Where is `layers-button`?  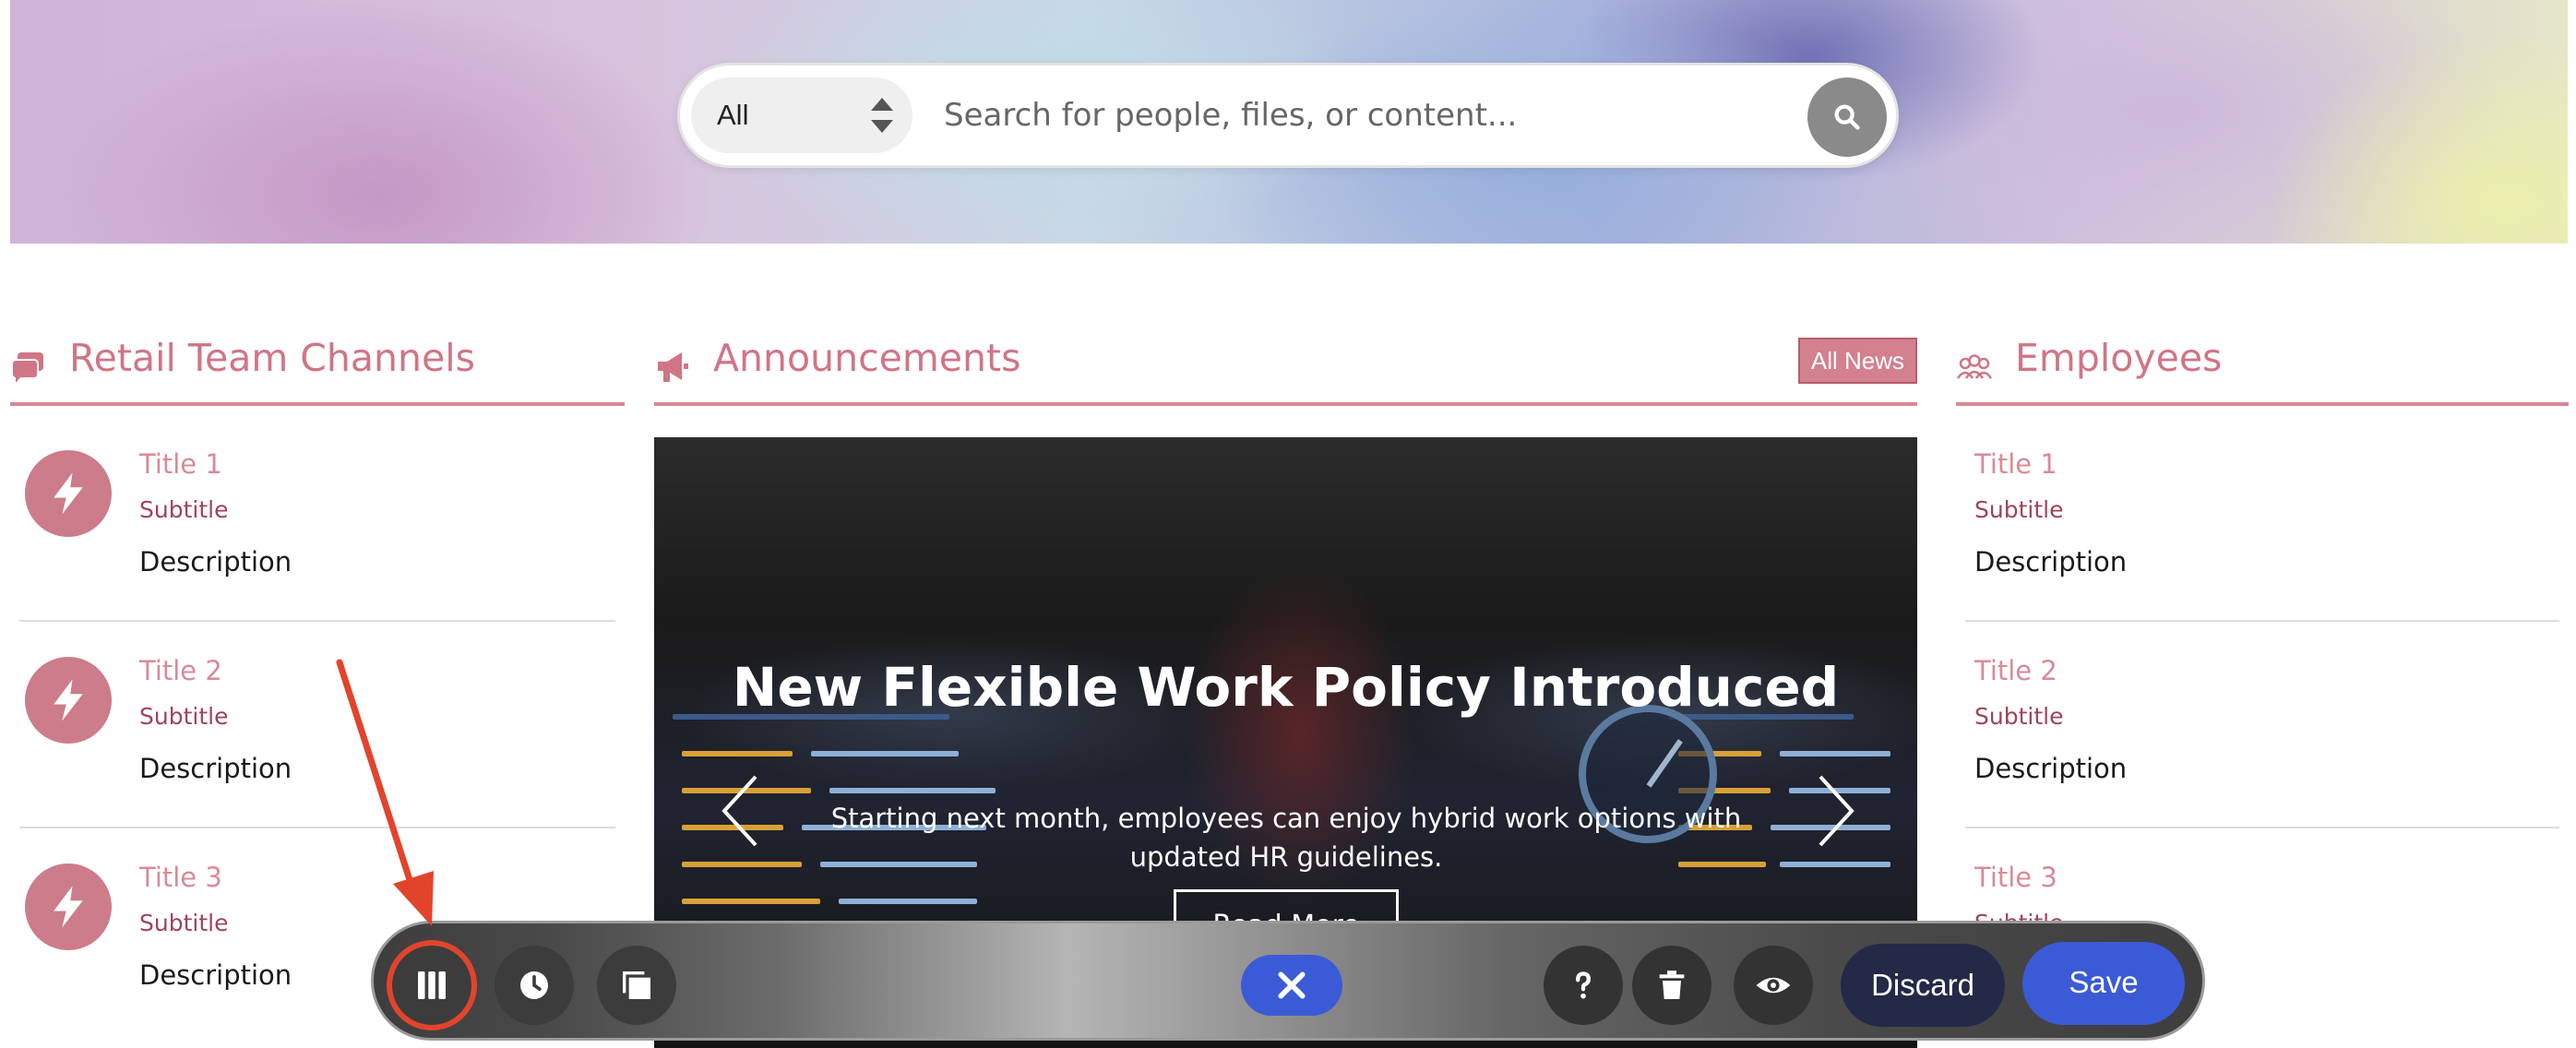 layers-button is located at coordinates (636, 986).